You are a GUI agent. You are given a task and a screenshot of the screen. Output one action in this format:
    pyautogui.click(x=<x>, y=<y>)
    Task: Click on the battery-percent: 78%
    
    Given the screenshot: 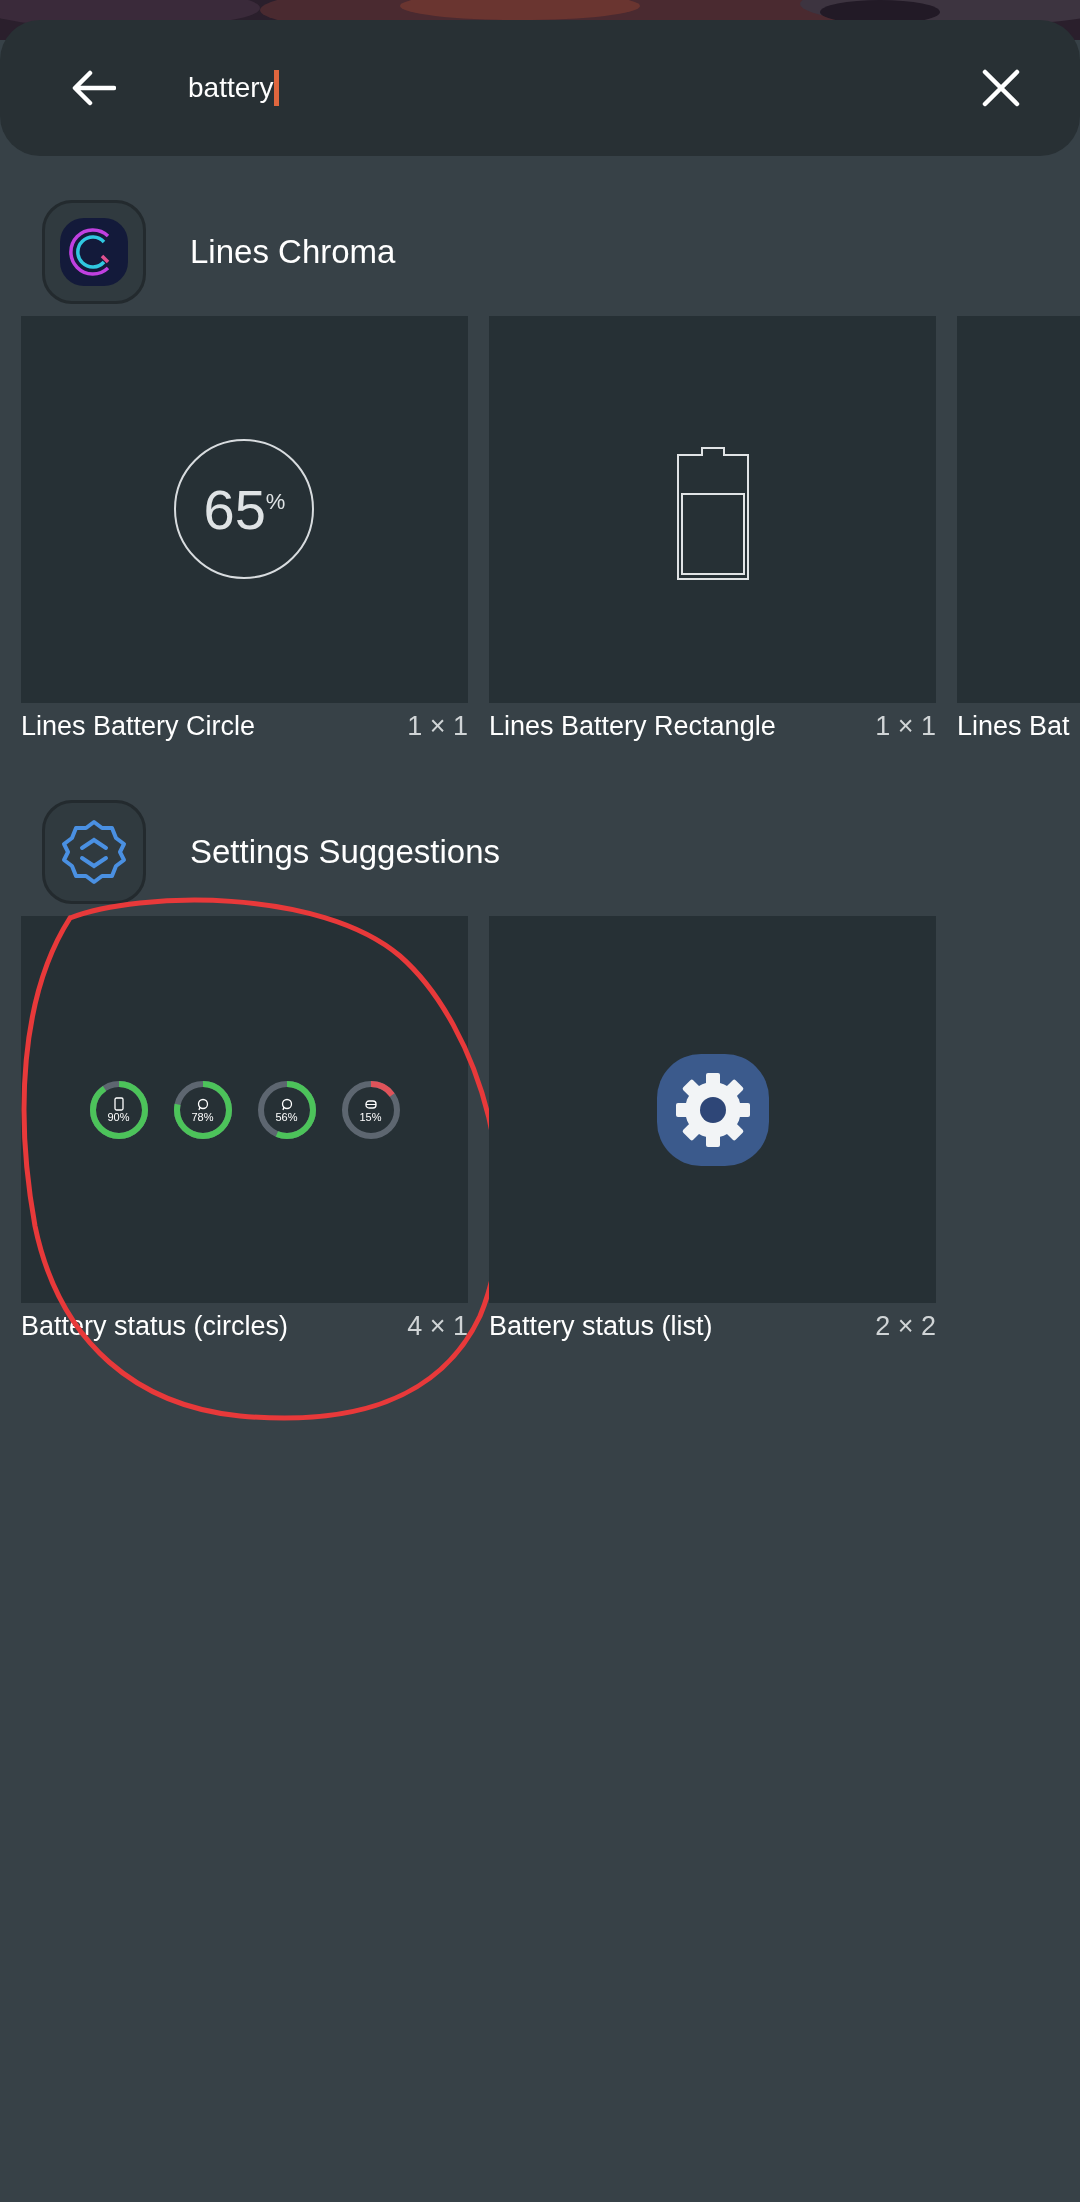 What is the action you would take?
    pyautogui.click(x=202, y=1116)
    